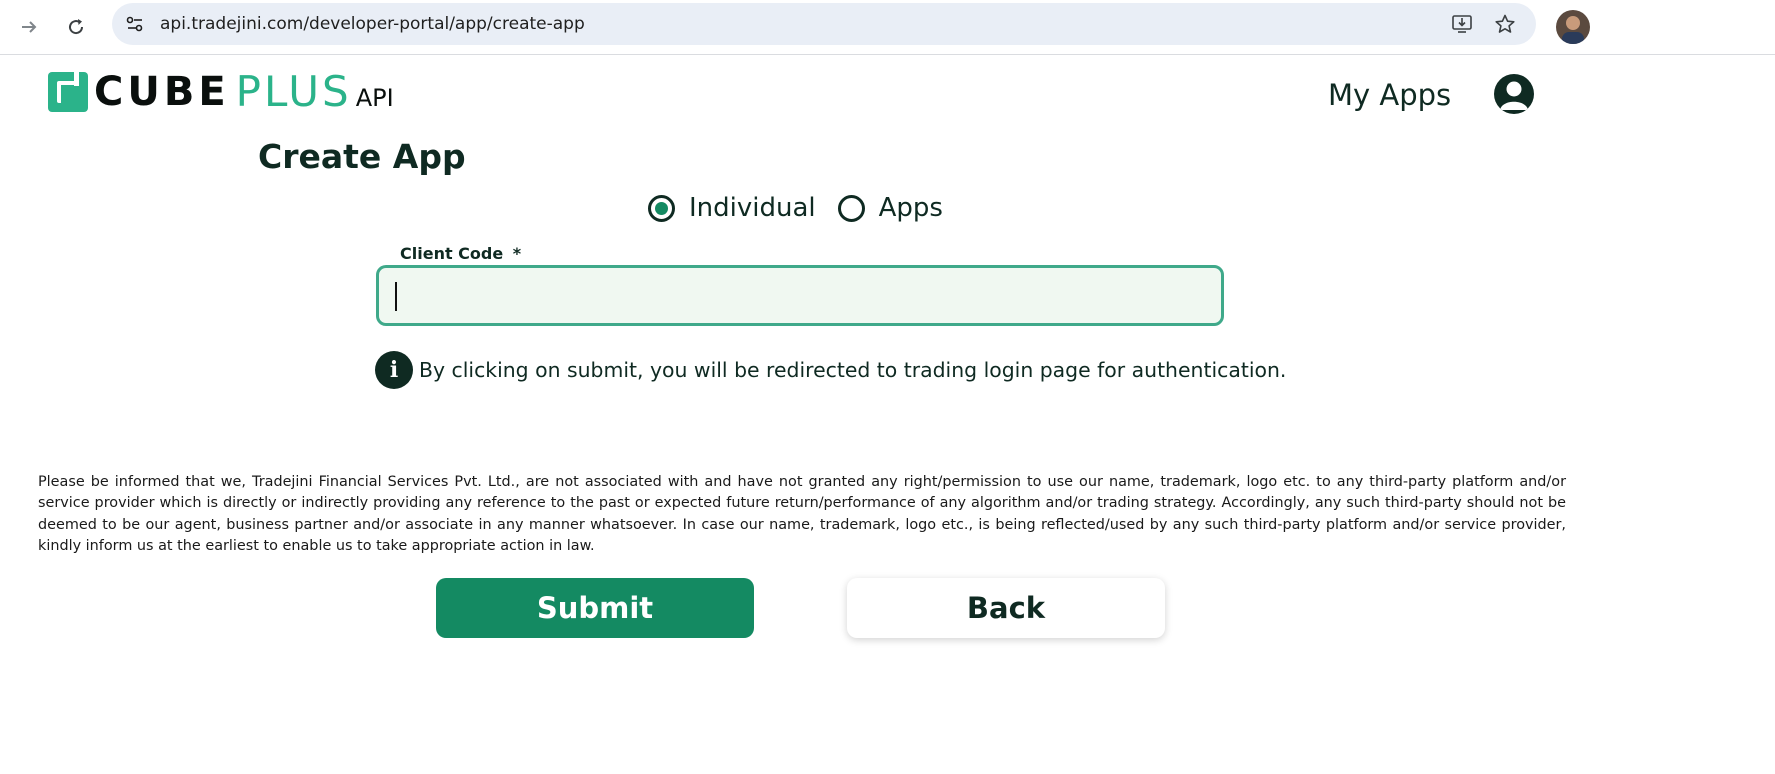  Describe the element at coordinates (76, 27) in the screenshot. I see `reload-icon` at that location.